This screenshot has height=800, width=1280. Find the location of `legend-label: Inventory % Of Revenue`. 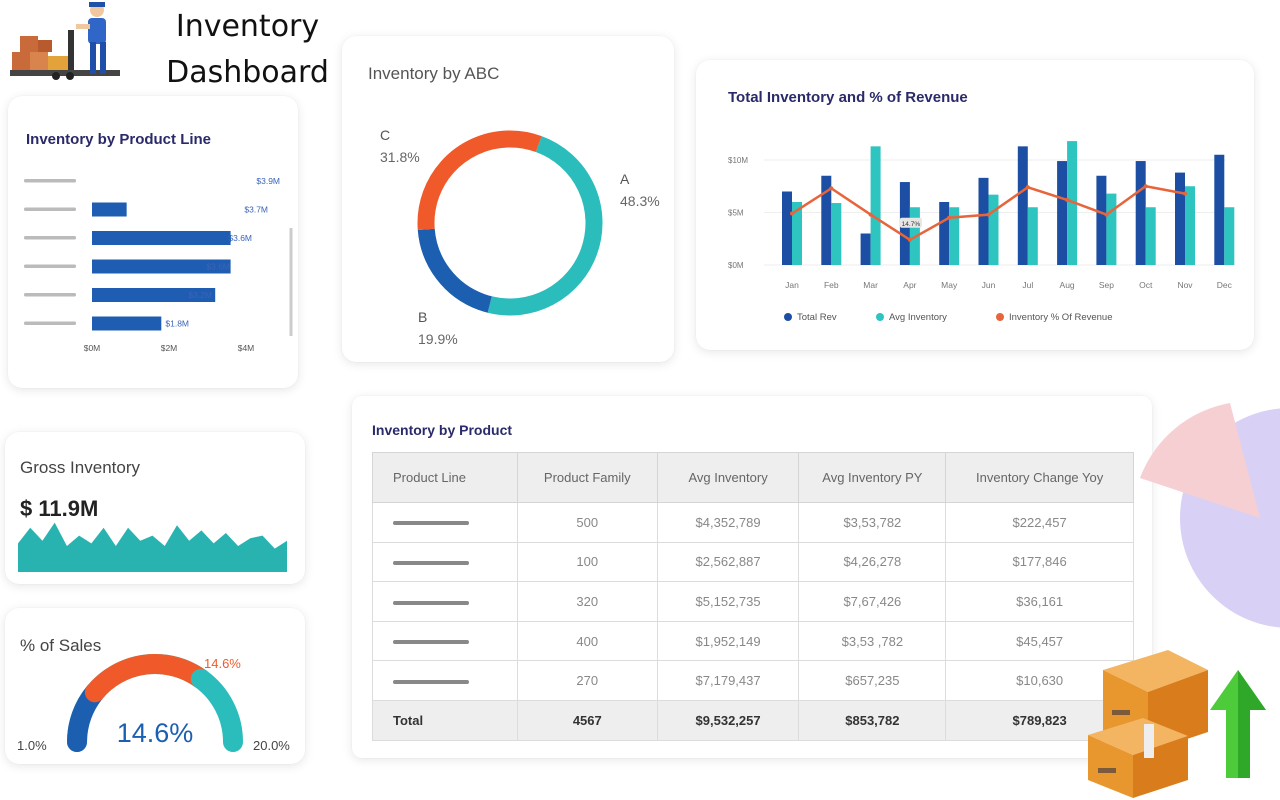

legend-label: Inventory % Of Revenue is located at coordinates (1061, 317).